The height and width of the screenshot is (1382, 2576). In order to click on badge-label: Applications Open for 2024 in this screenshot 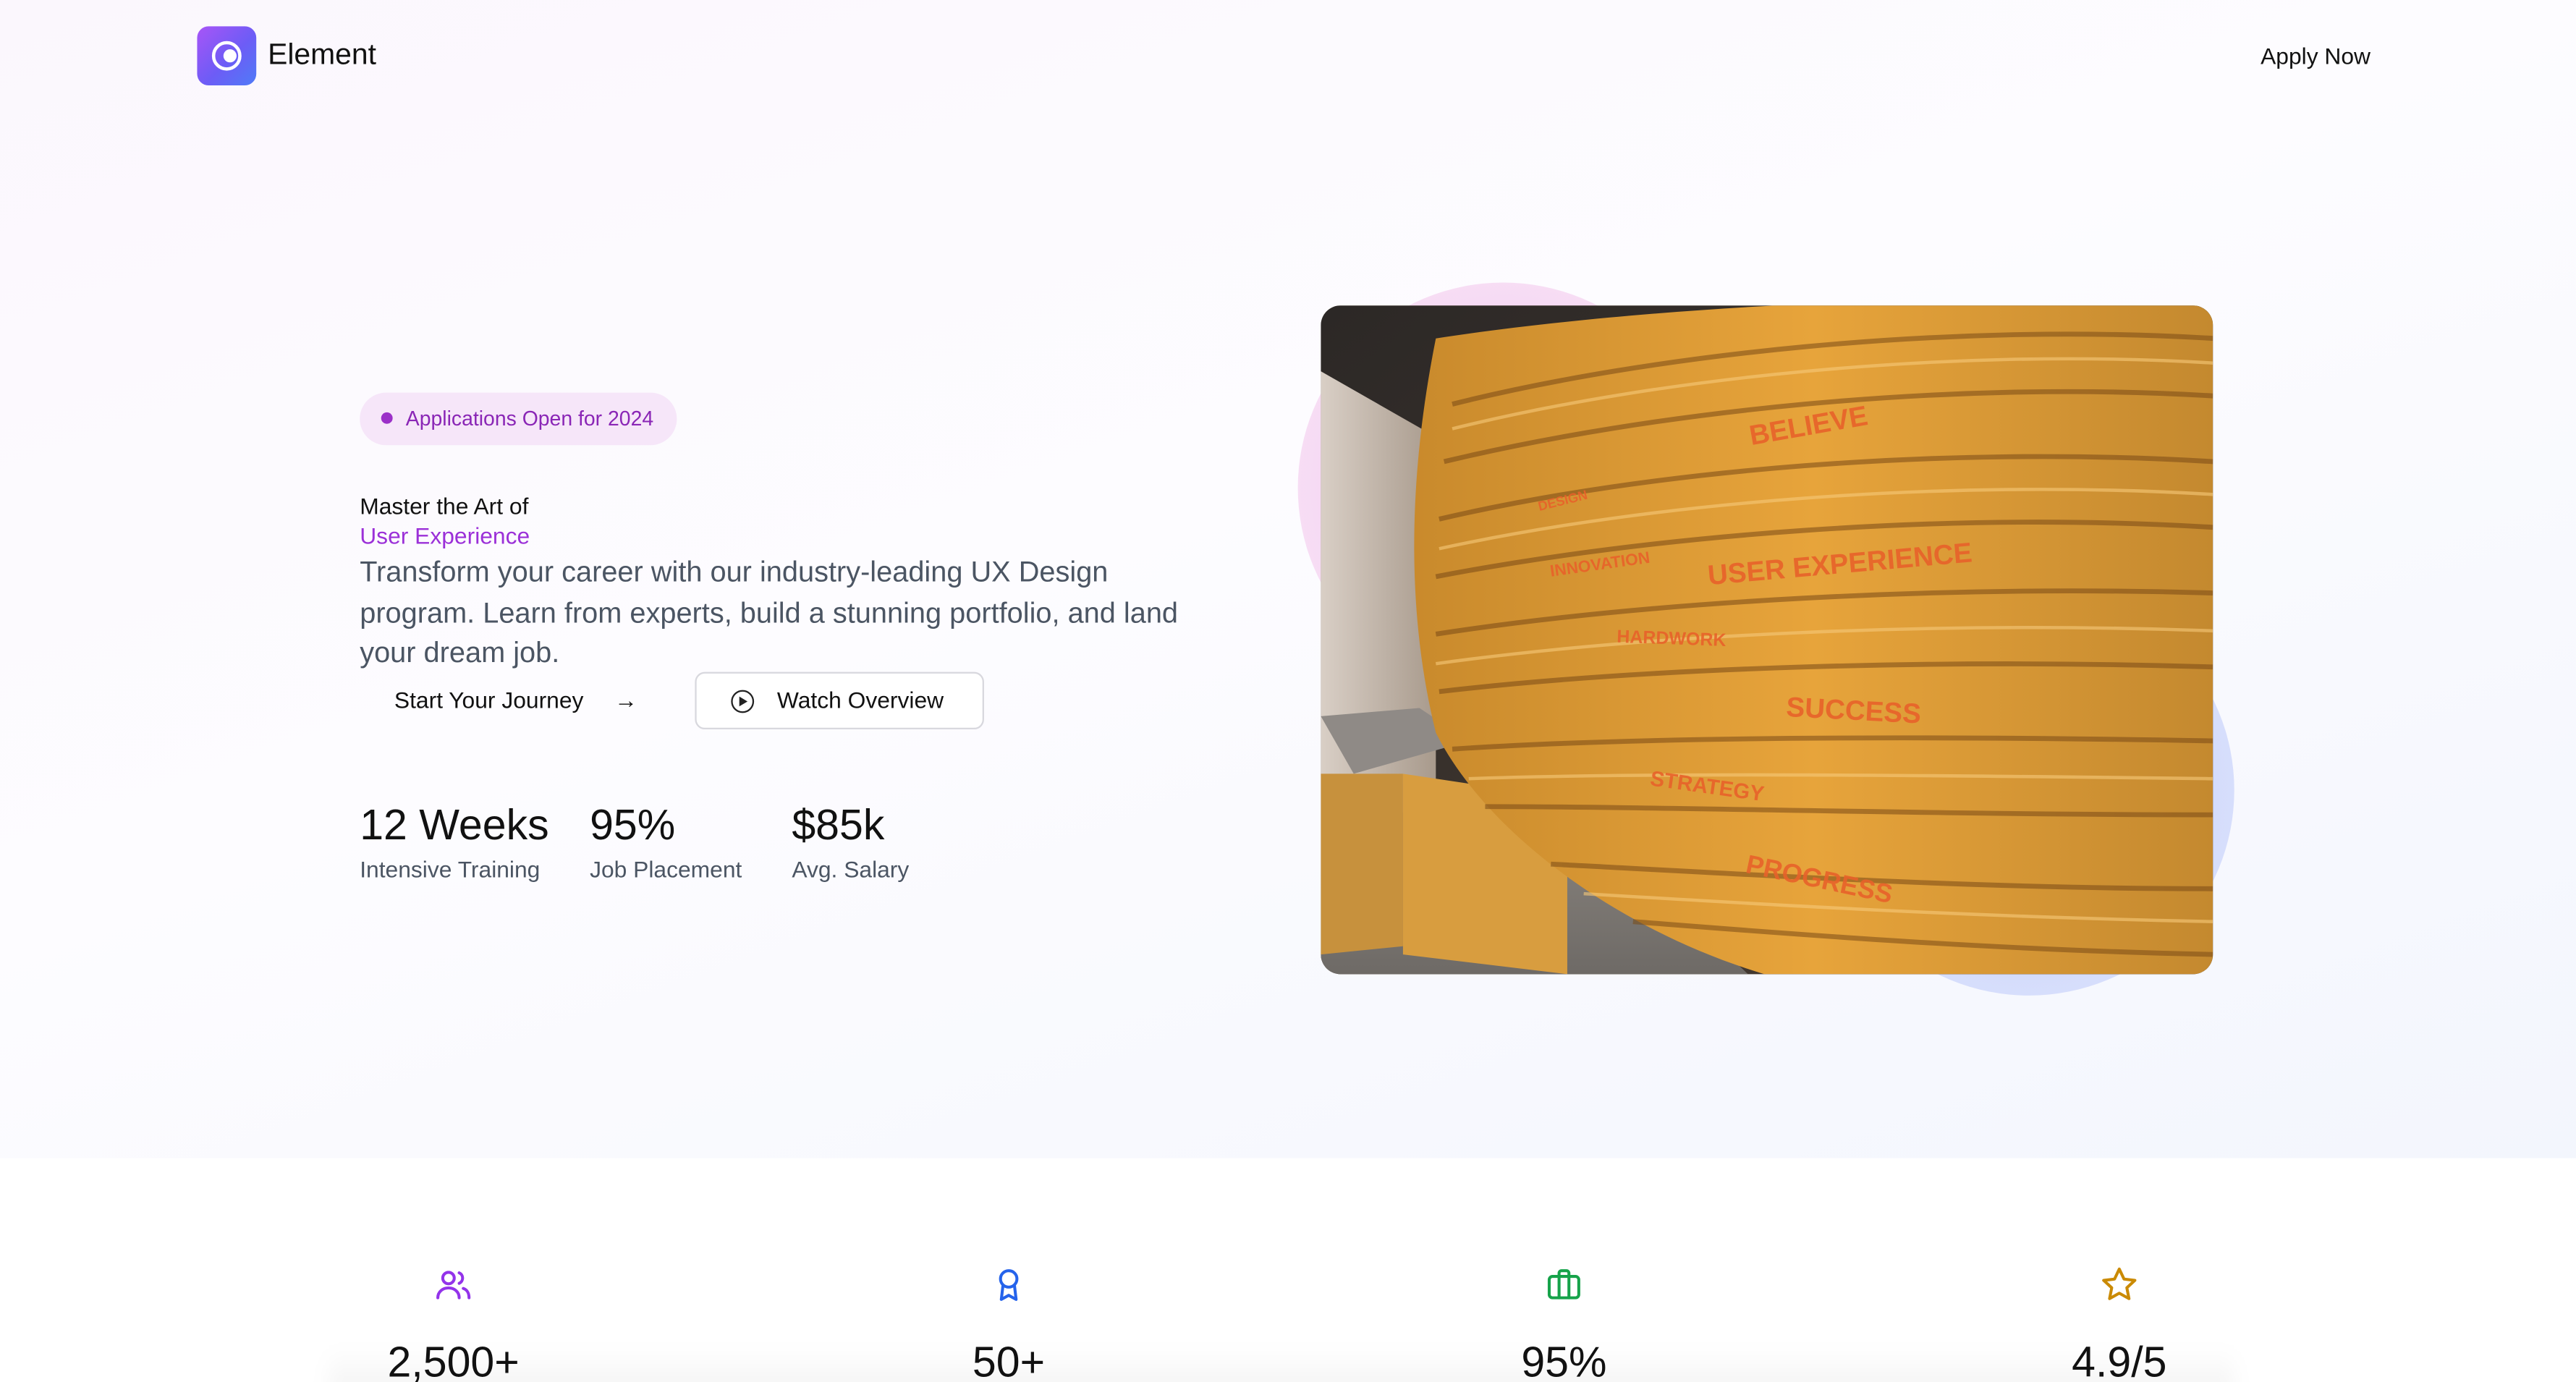, I will do `click(529, 419)`.